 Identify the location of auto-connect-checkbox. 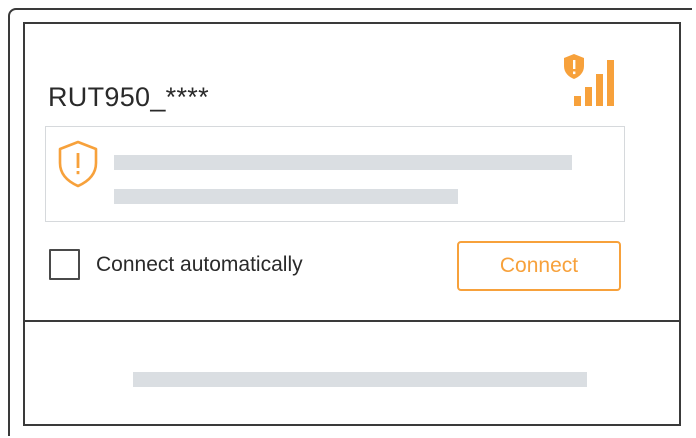
(64, 264).